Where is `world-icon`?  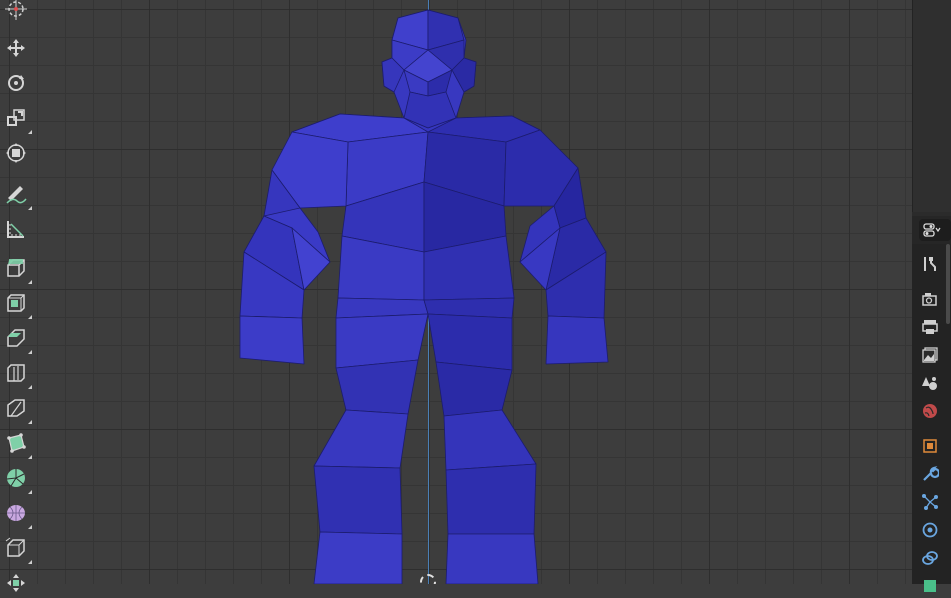
world-icon is located at coordinates (930, 411).